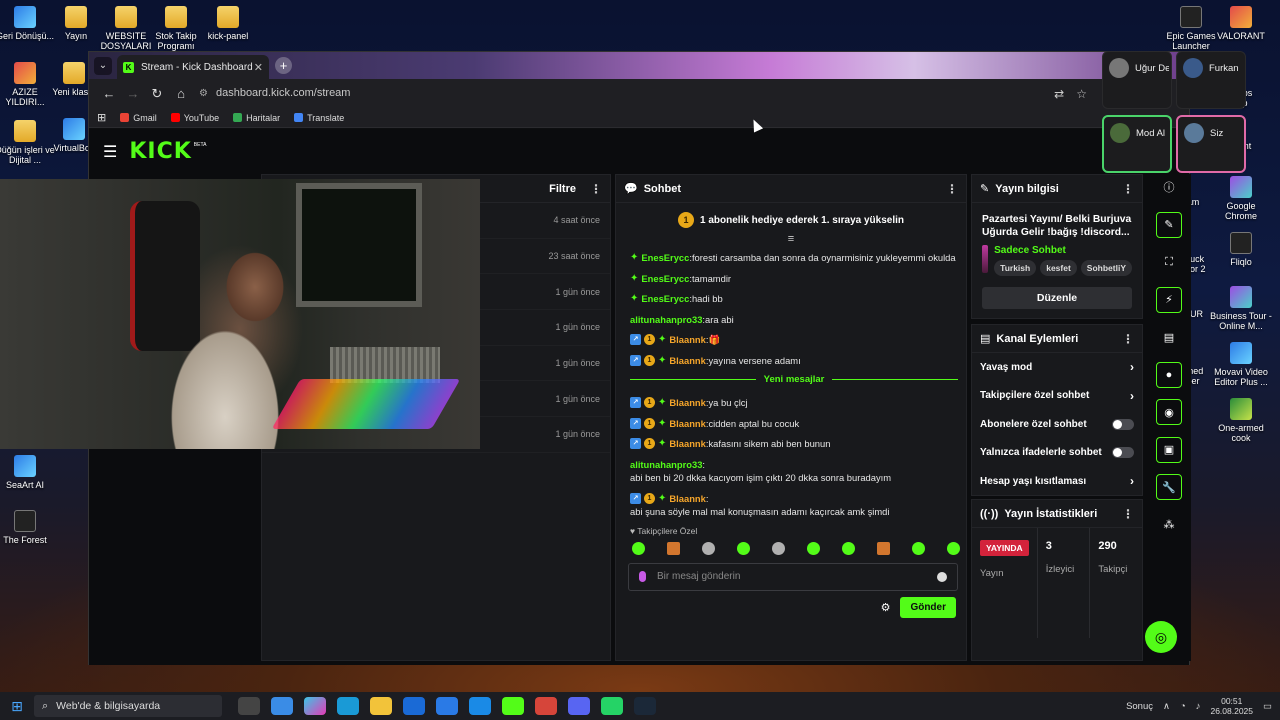 The height and width of the screenshot is (720, 1280). What do you see at coordinates (1169, 337) in the screenshot?
I see `document-icon: ▤` at bounding box center [1169, 337].